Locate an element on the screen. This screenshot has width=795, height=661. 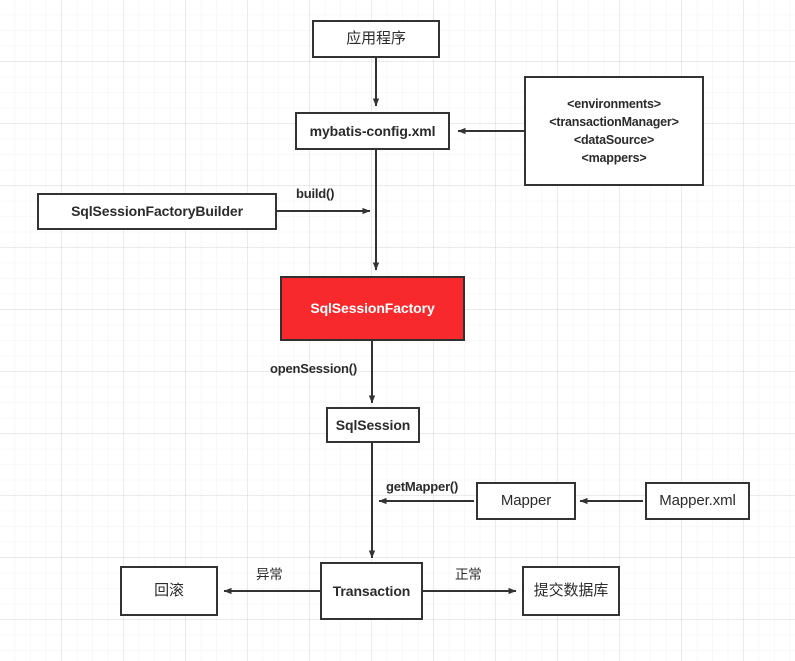
node-mybatis-config: mybatis-config.xml is located at coordinates (372, 131).